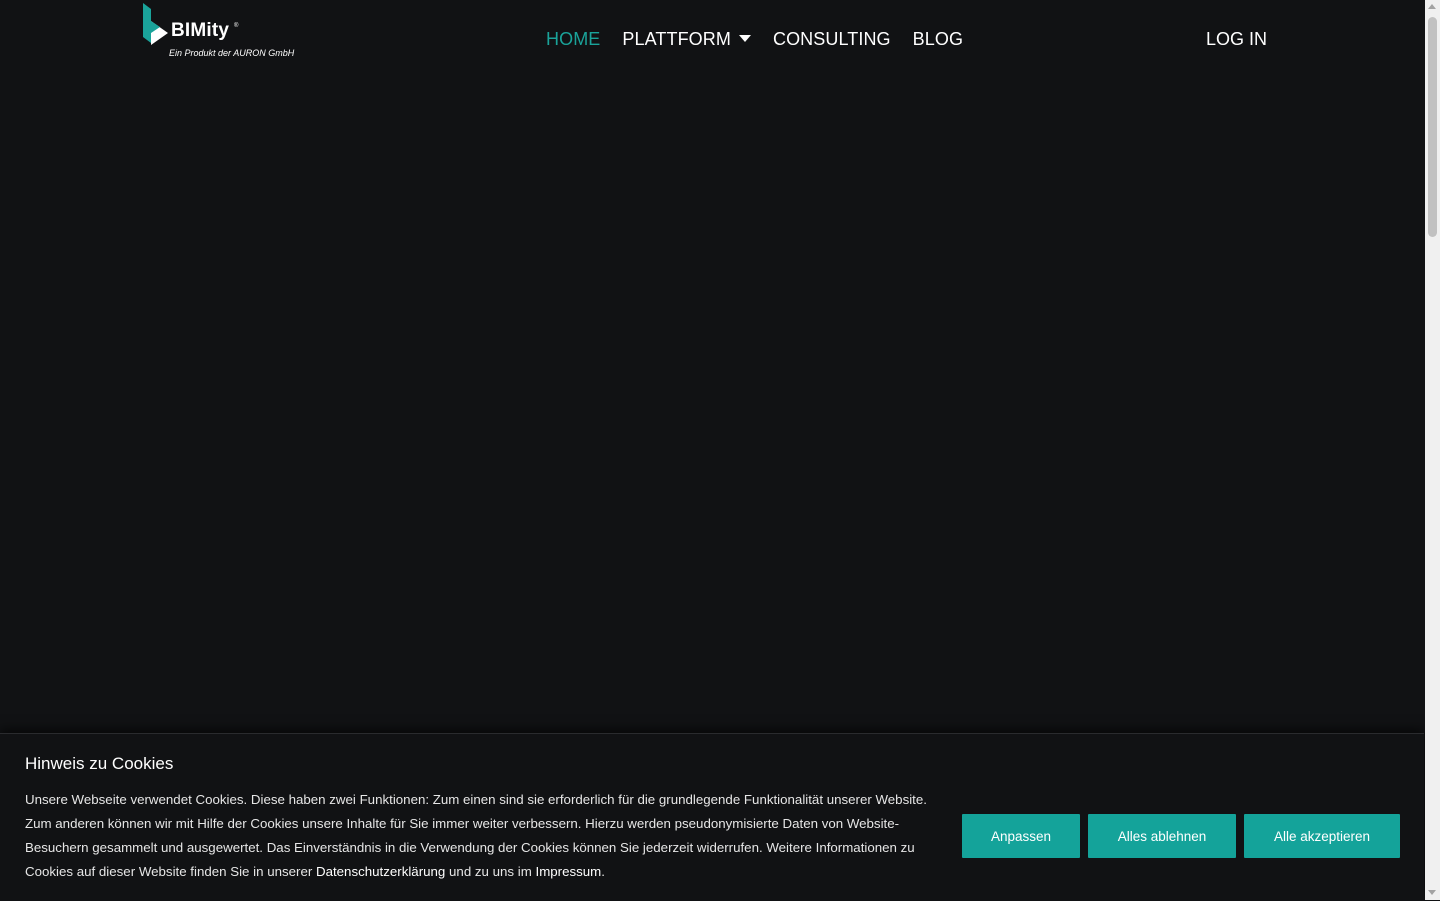 The width and height of the screenshot is (1440, 901). I want to click on brand-wordmark: BIMity, so click(200, 30).